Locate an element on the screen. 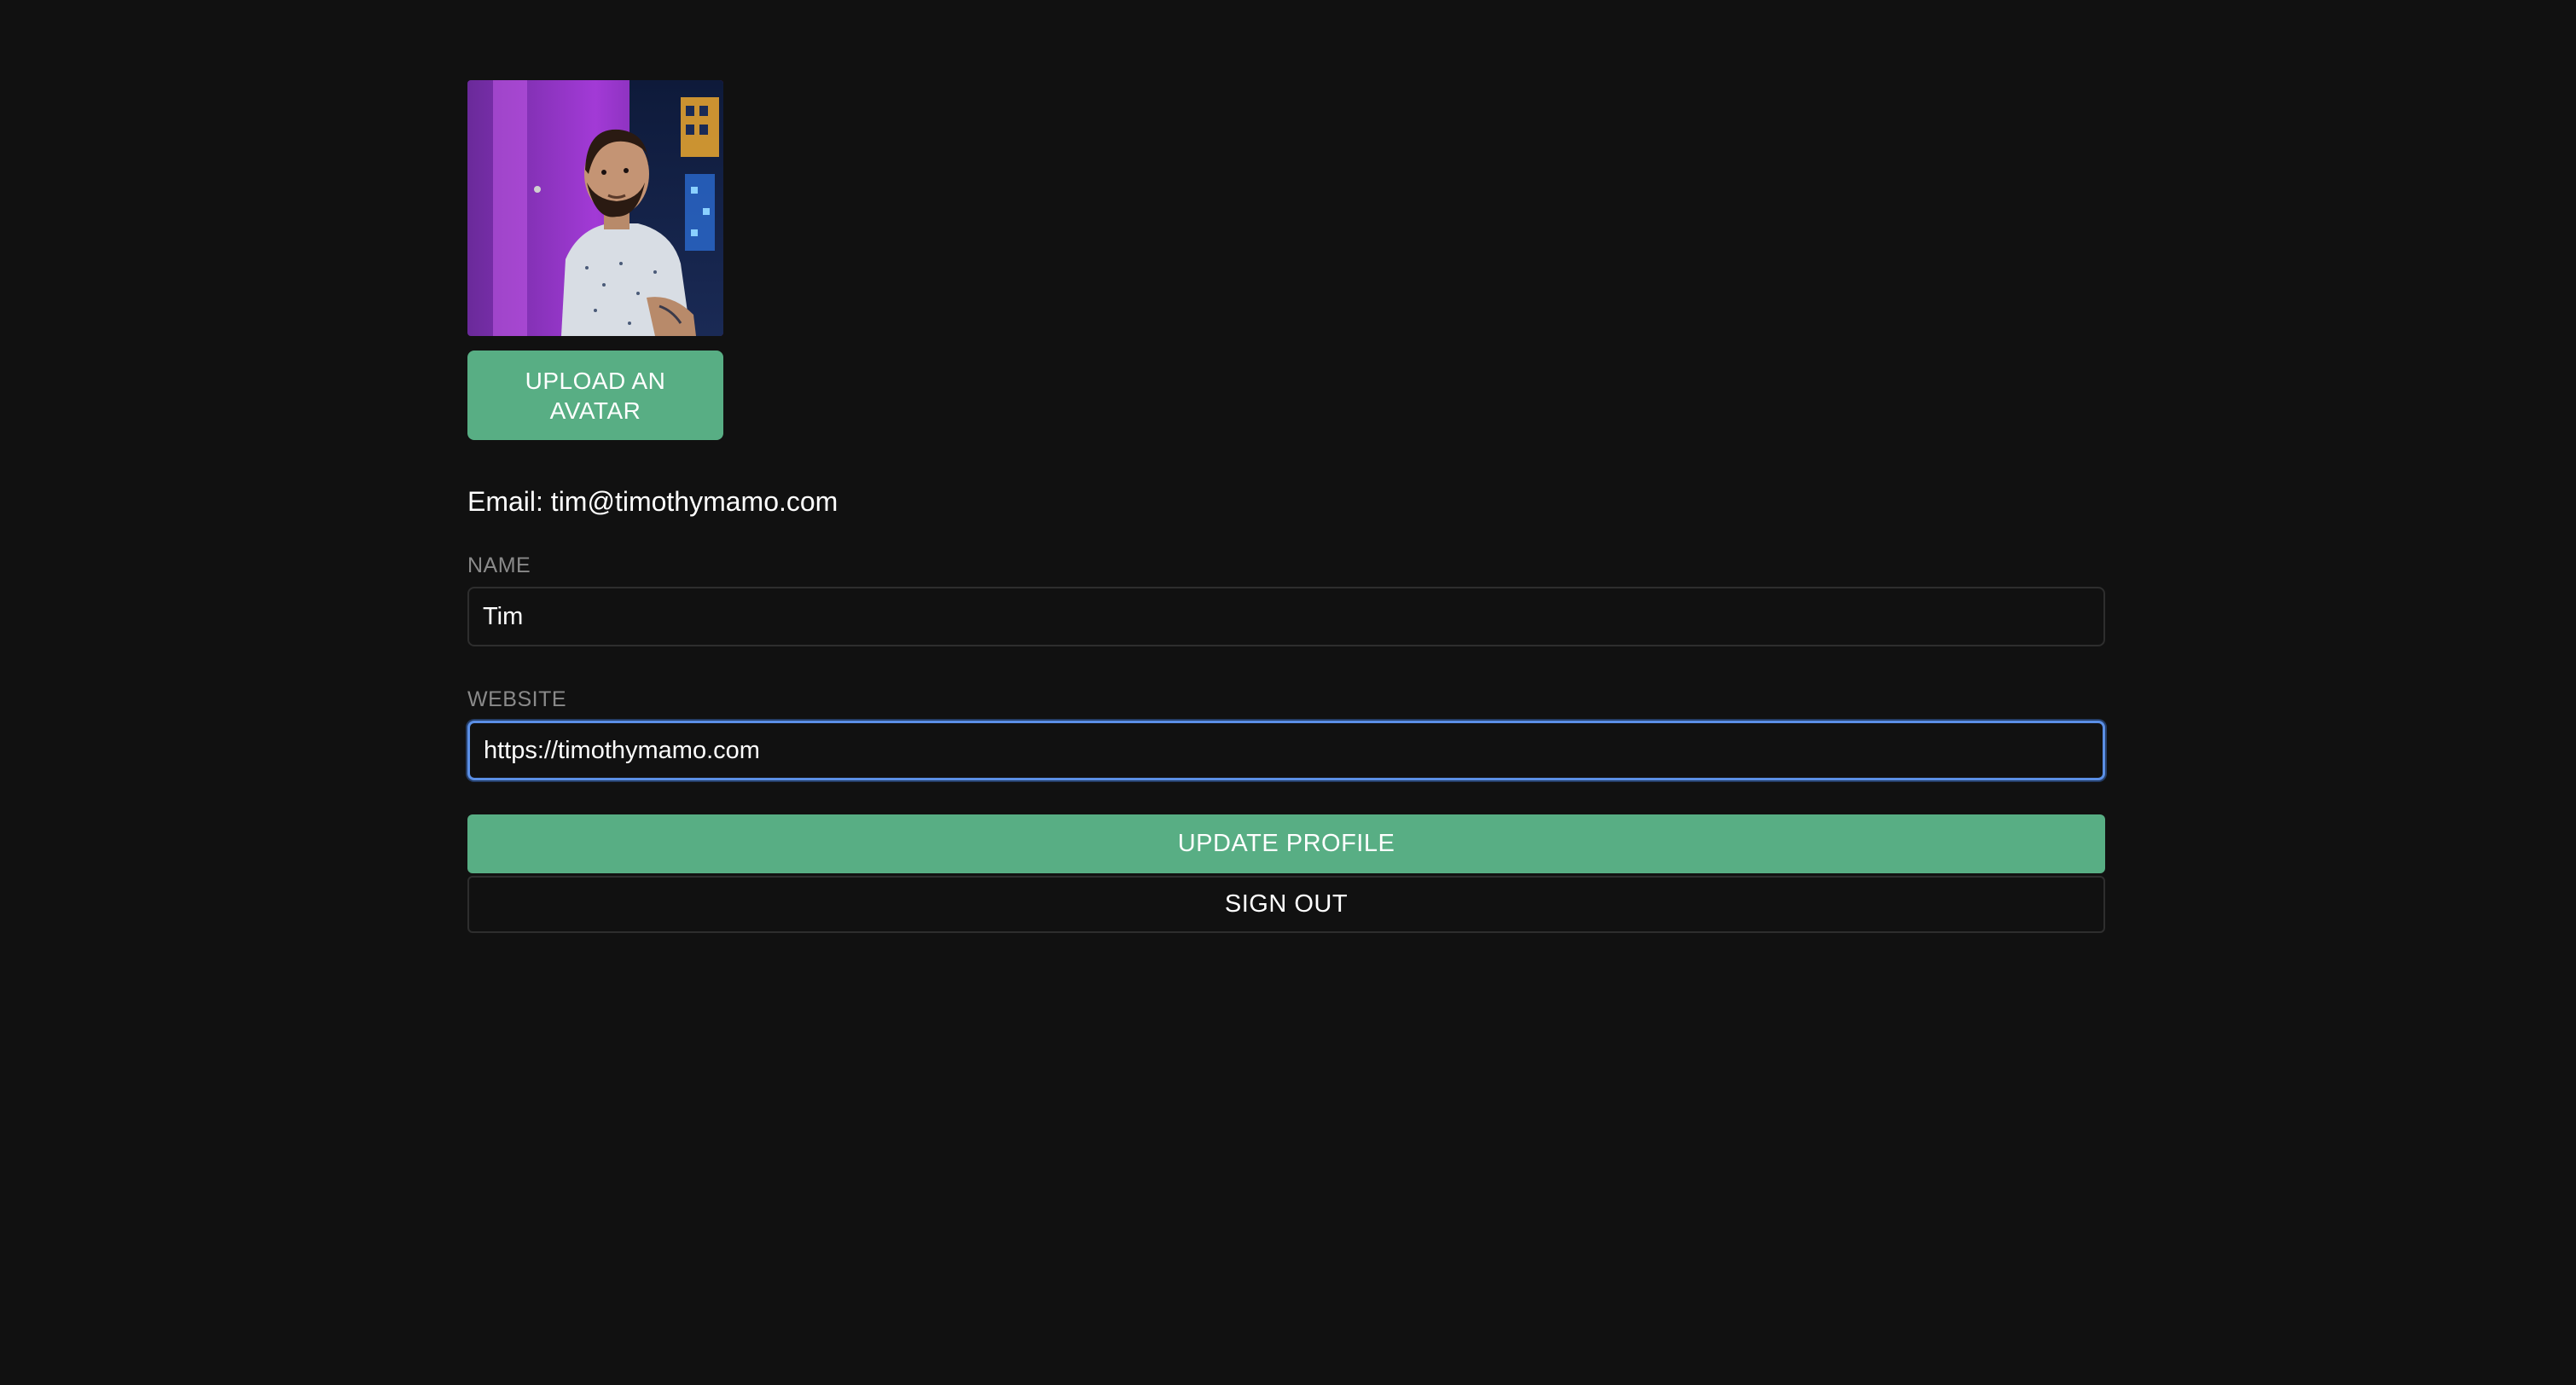 The height and width of the screenshot is (1385, 2576). avatar-image is located at coordinates (595, 208).